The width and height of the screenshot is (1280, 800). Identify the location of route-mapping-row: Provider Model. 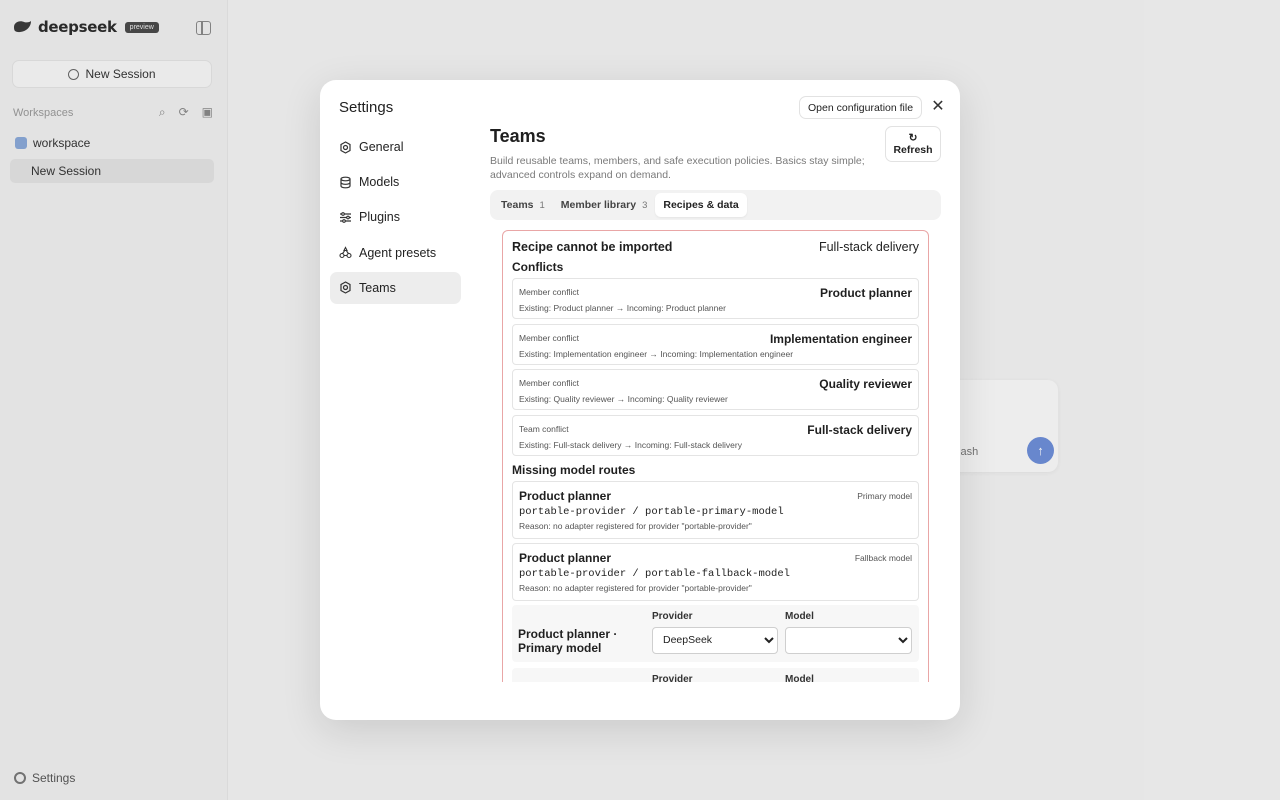
(715, 674).